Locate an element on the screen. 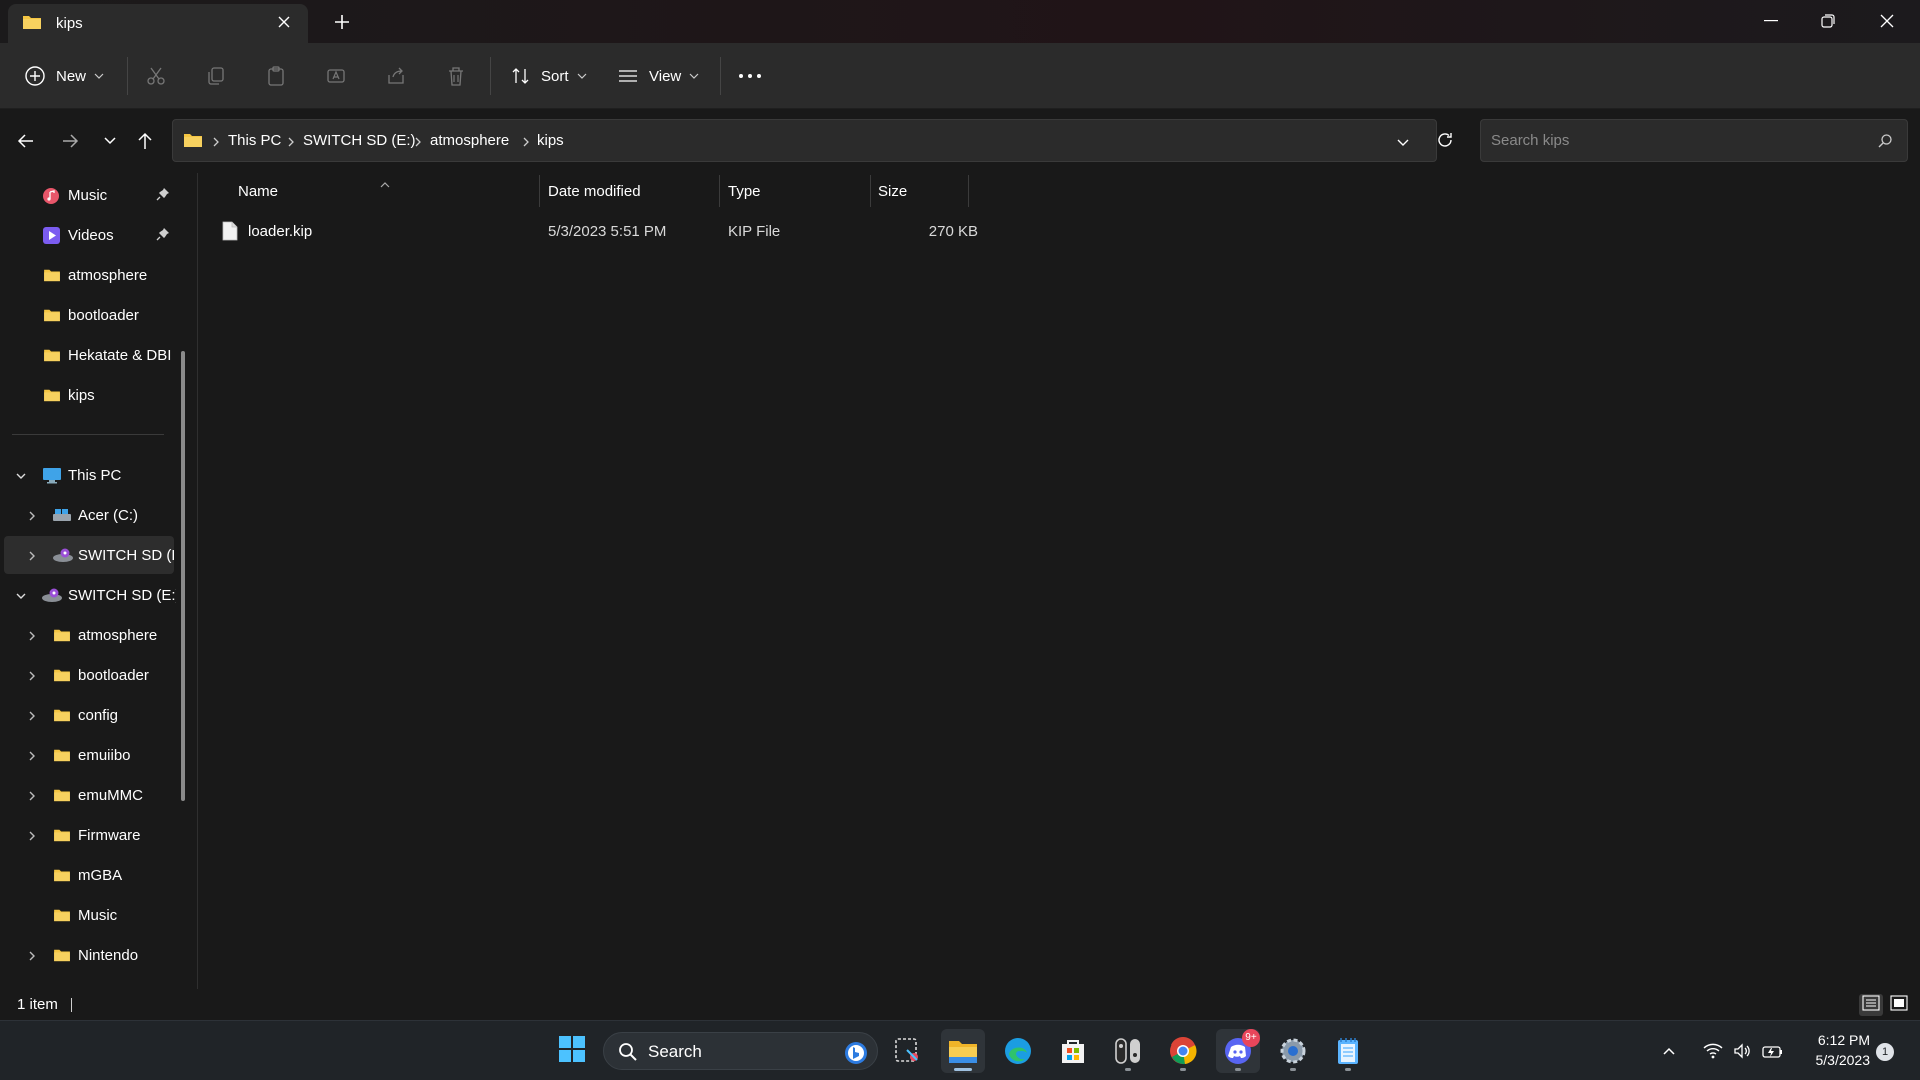  column-header-size: Size is located at coordinates (892, 191).